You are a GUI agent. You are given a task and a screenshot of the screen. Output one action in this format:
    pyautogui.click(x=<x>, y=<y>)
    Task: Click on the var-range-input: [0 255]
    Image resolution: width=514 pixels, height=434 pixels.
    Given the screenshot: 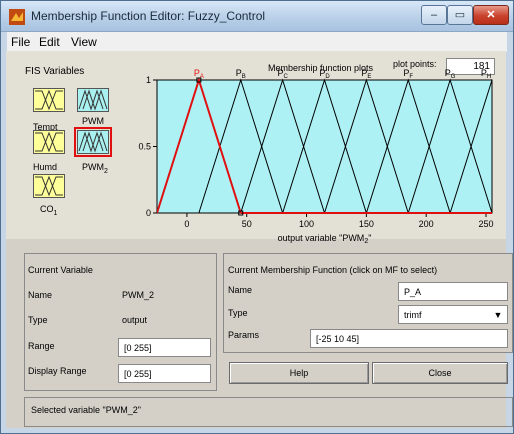 What is the action you would take?
    pyautogui.click(x=164, y=347)
    